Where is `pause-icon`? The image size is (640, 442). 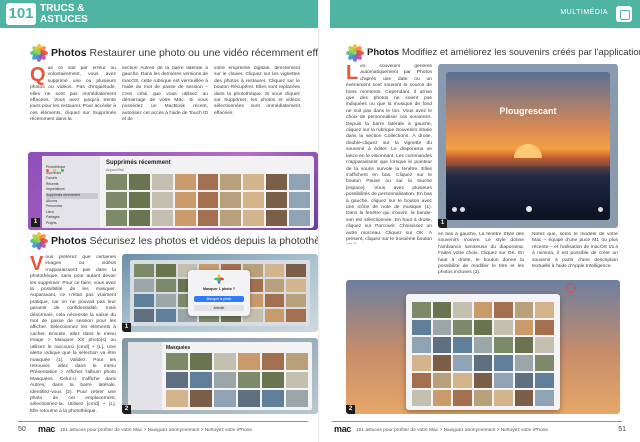 pause-icon is located at coordinates (529, 209).